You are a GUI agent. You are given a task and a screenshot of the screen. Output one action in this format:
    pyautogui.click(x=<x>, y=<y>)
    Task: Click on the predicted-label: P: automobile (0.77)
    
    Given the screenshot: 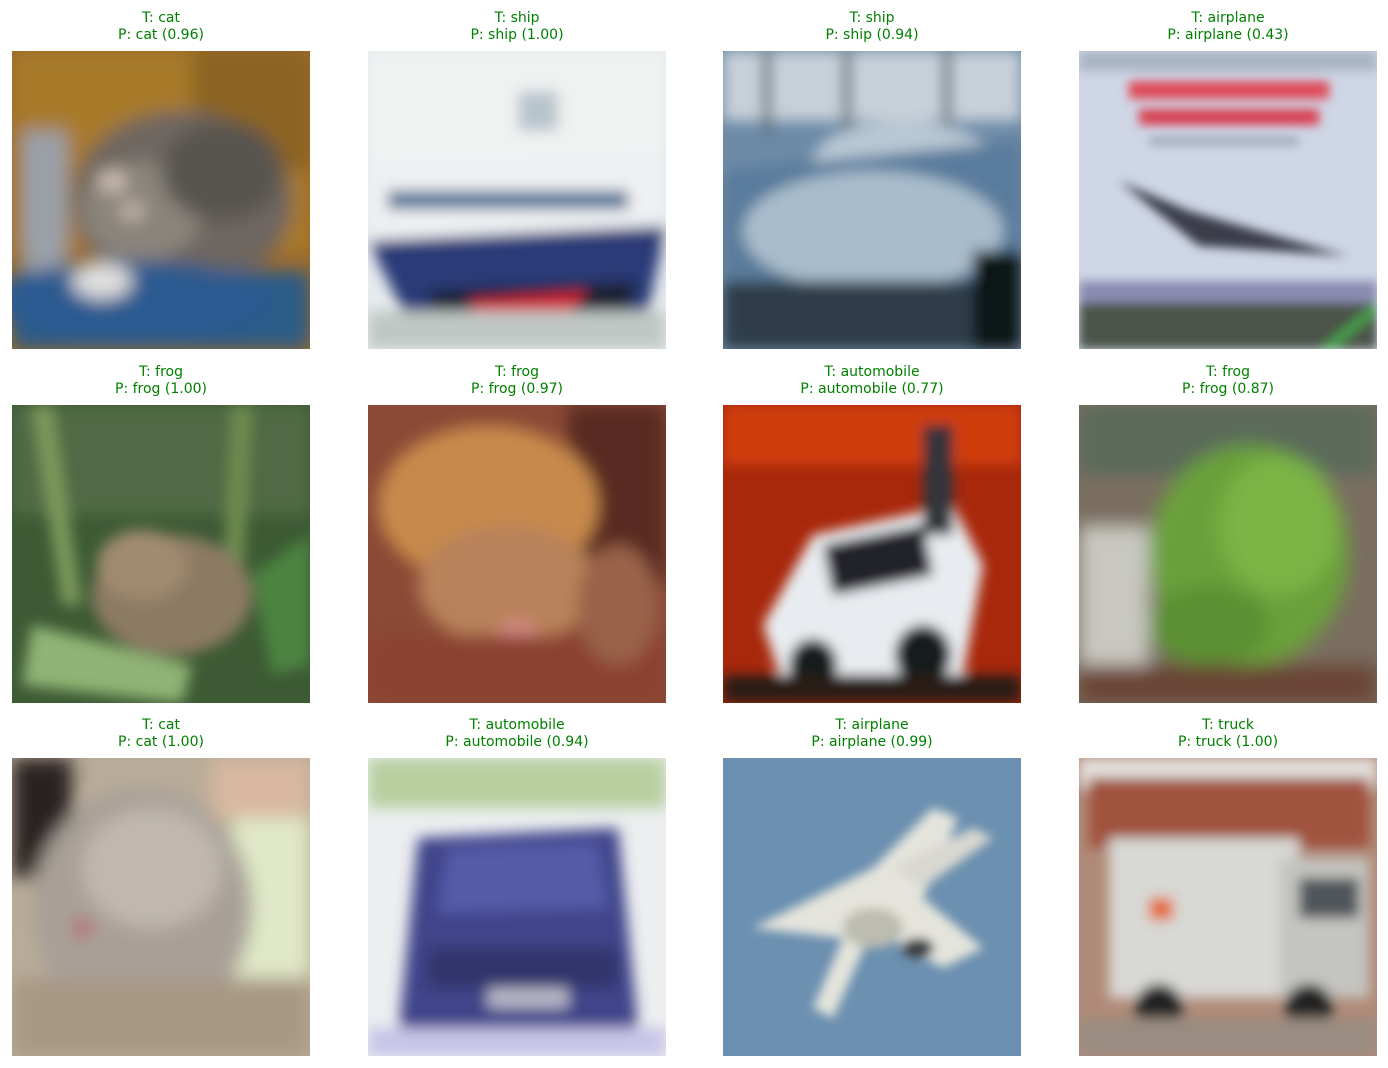 What is the action you would take?
    pyautogui.click(x=872, y=389)
    